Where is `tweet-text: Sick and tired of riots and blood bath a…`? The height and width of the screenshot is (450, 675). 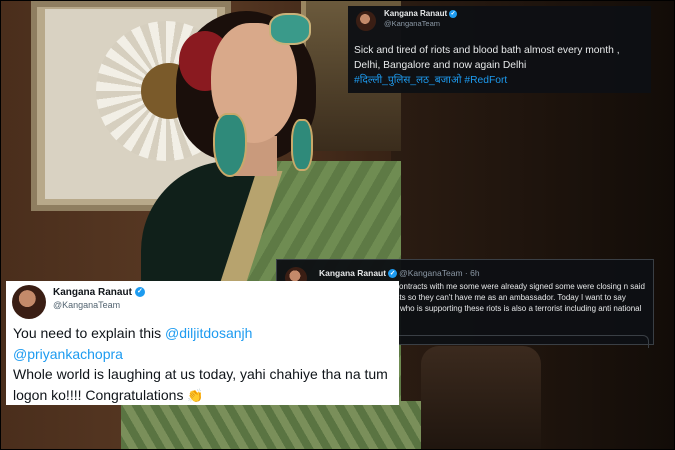
tweet-text: Sick and tired of riots and blood bath a… is located at coordinates (501, 65).